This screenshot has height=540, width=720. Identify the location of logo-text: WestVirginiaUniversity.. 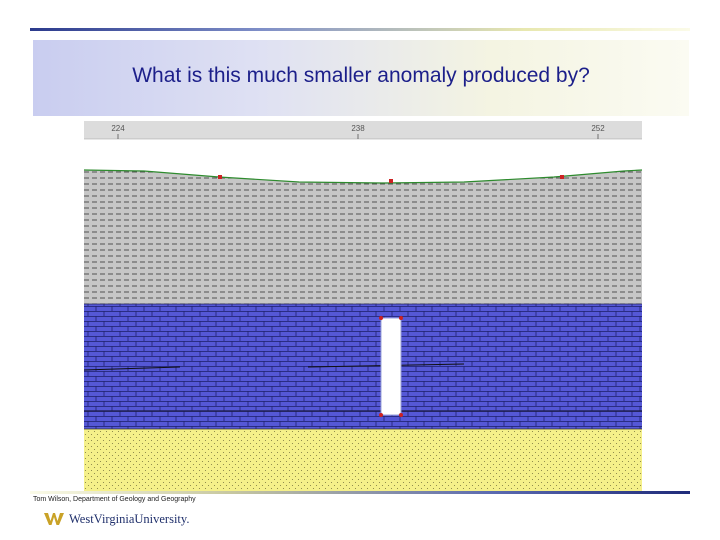
(129, 518).